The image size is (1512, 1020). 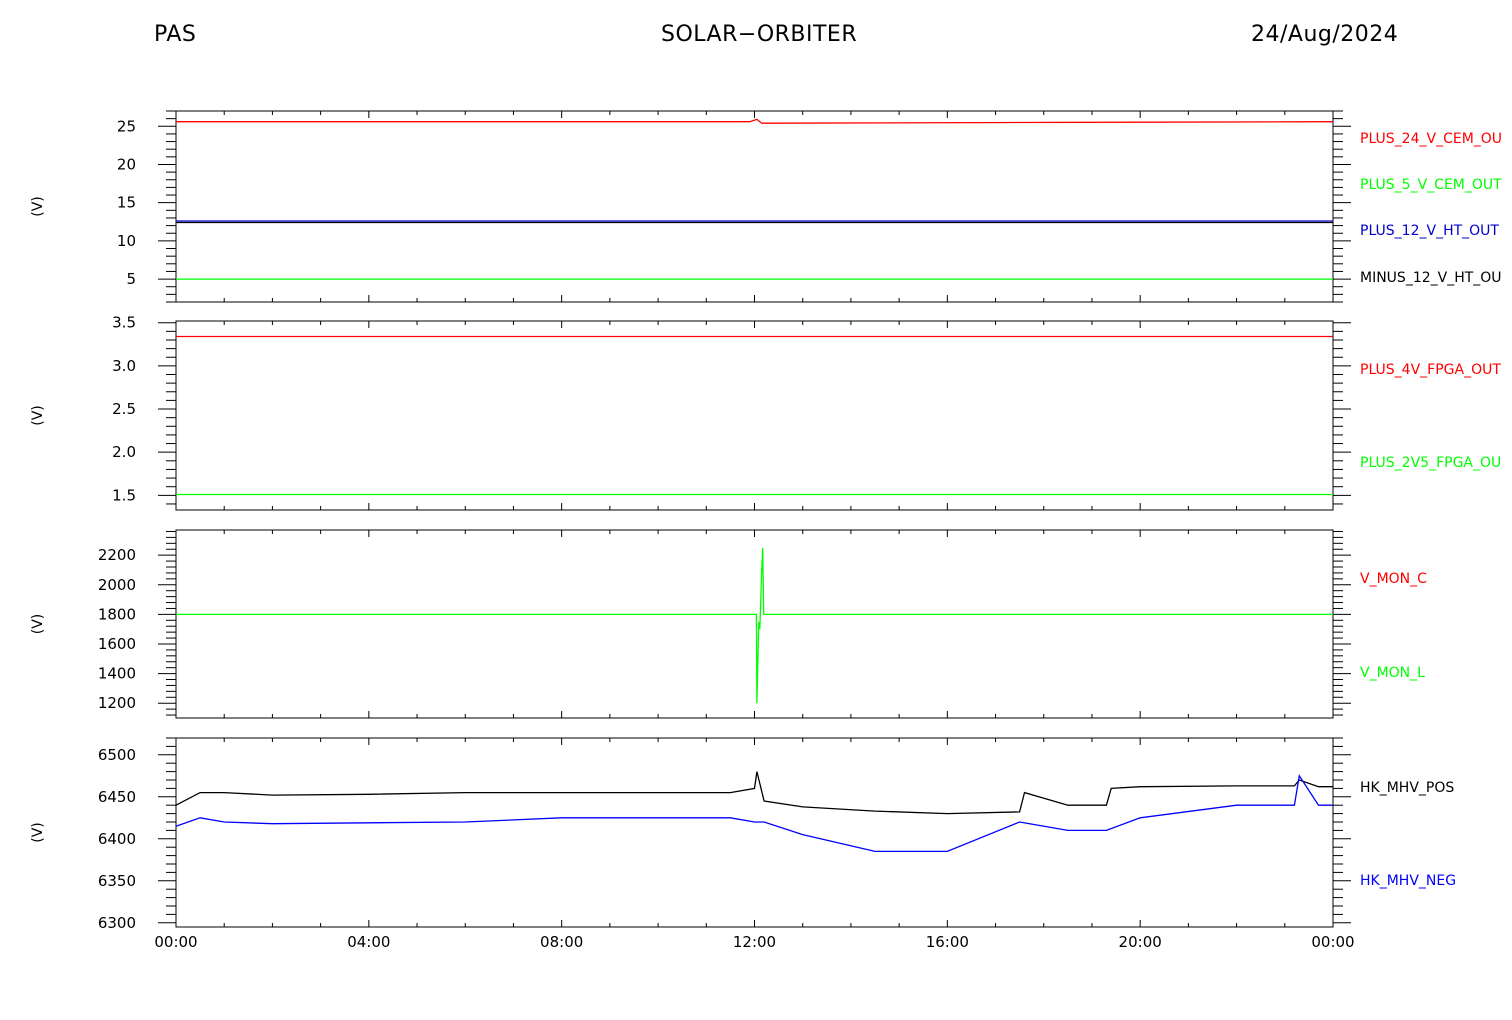 I want to click on legend-label: V_MON_C, so click(x=1393, y=579).